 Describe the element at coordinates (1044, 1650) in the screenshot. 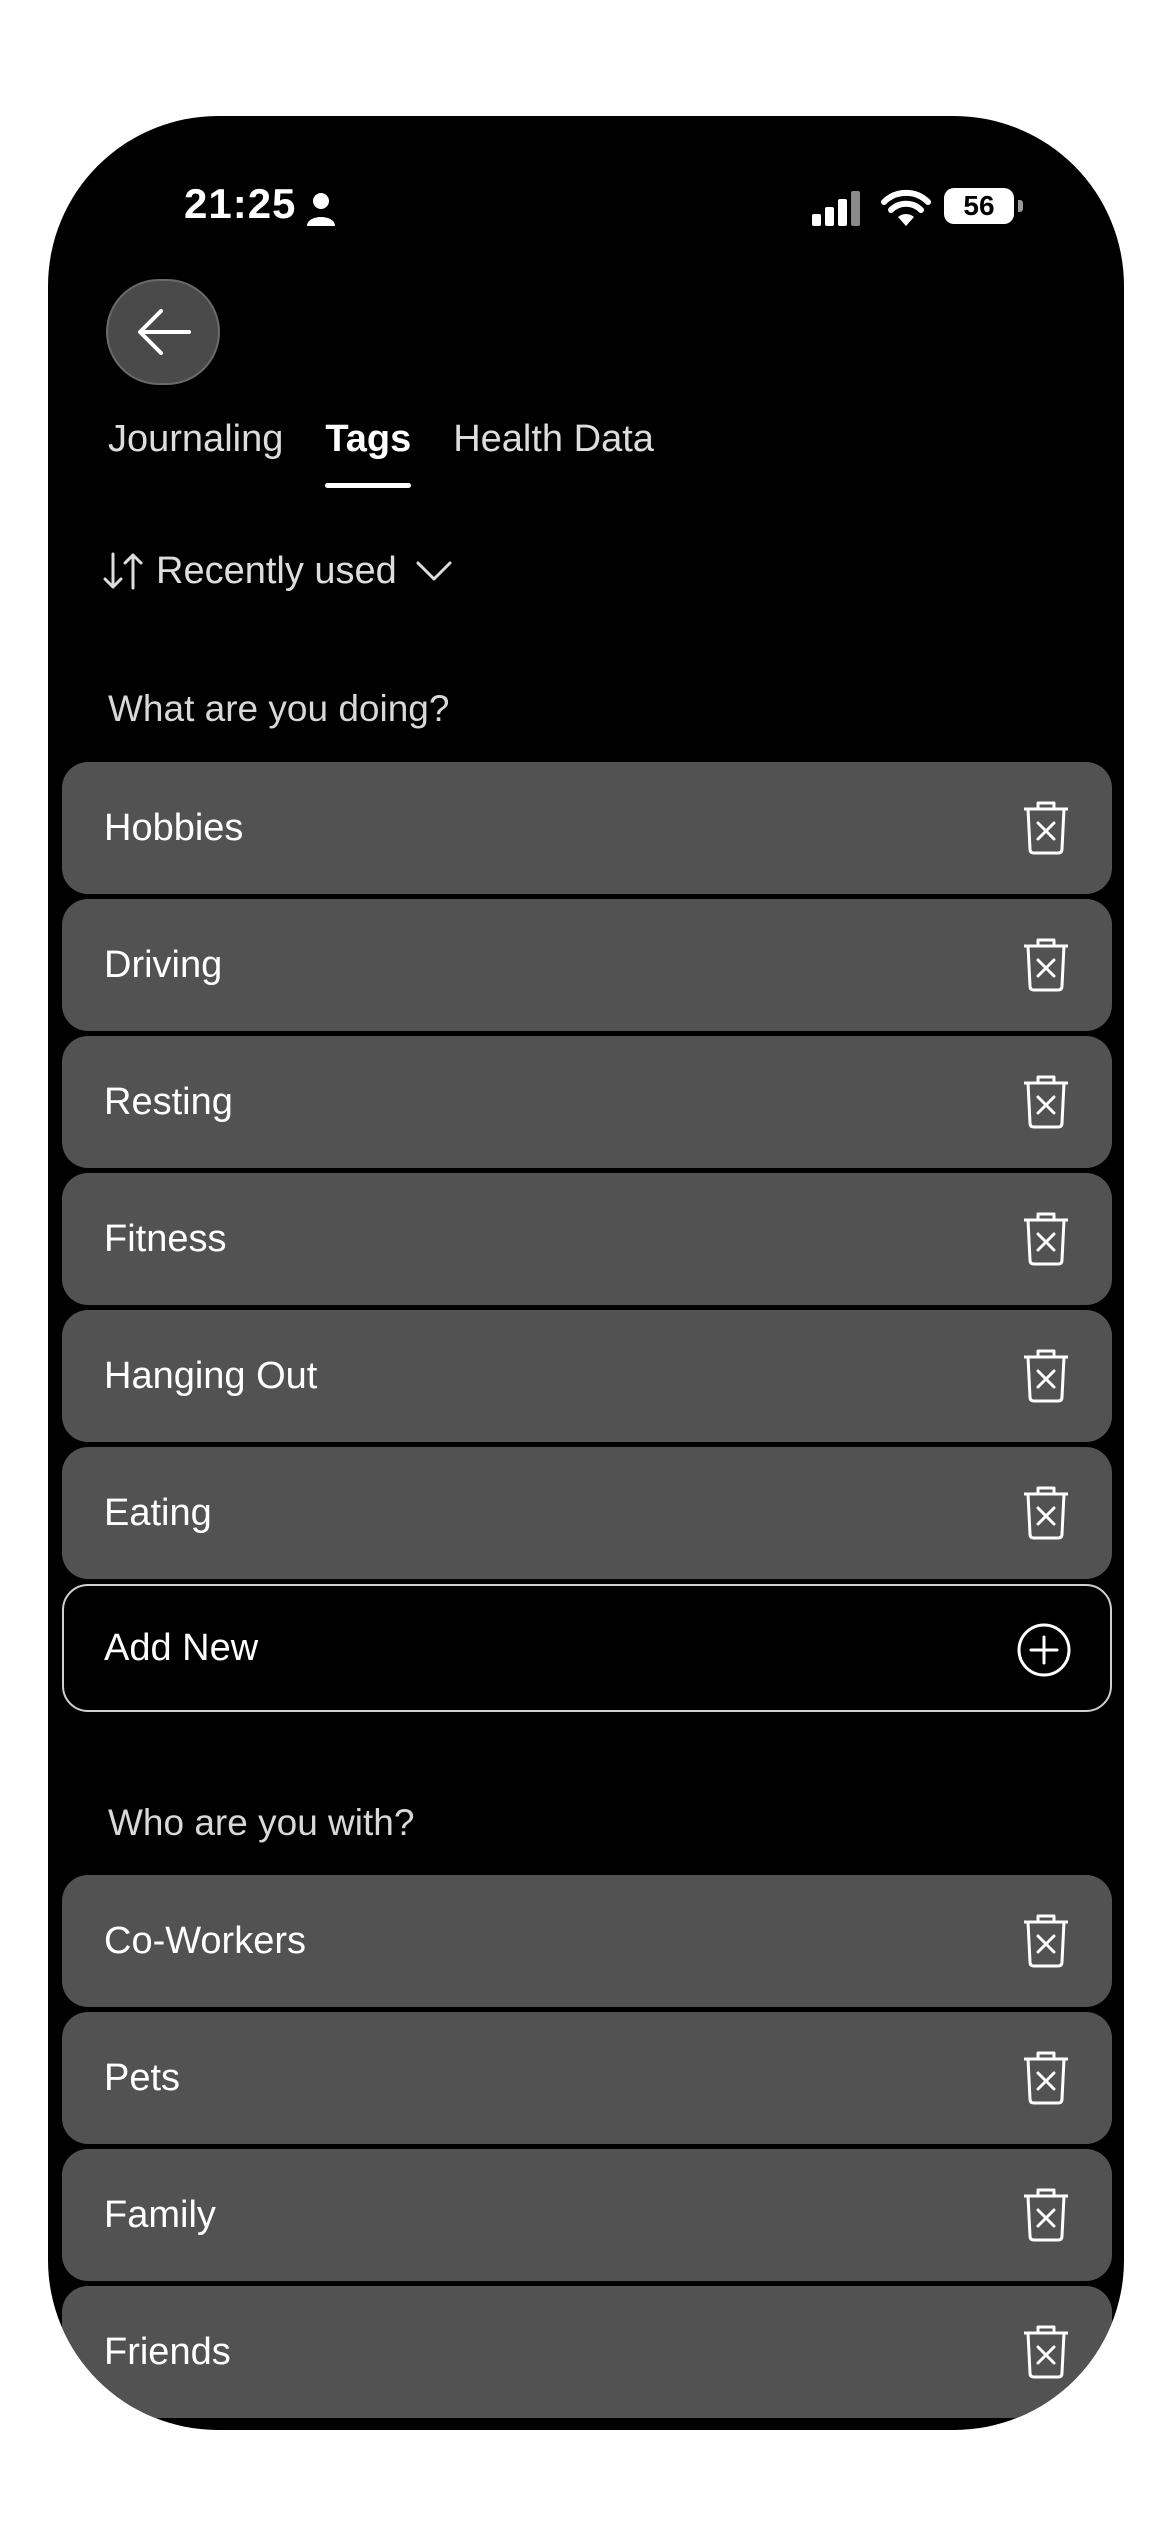

I see `plus-circle-icon` at that location.